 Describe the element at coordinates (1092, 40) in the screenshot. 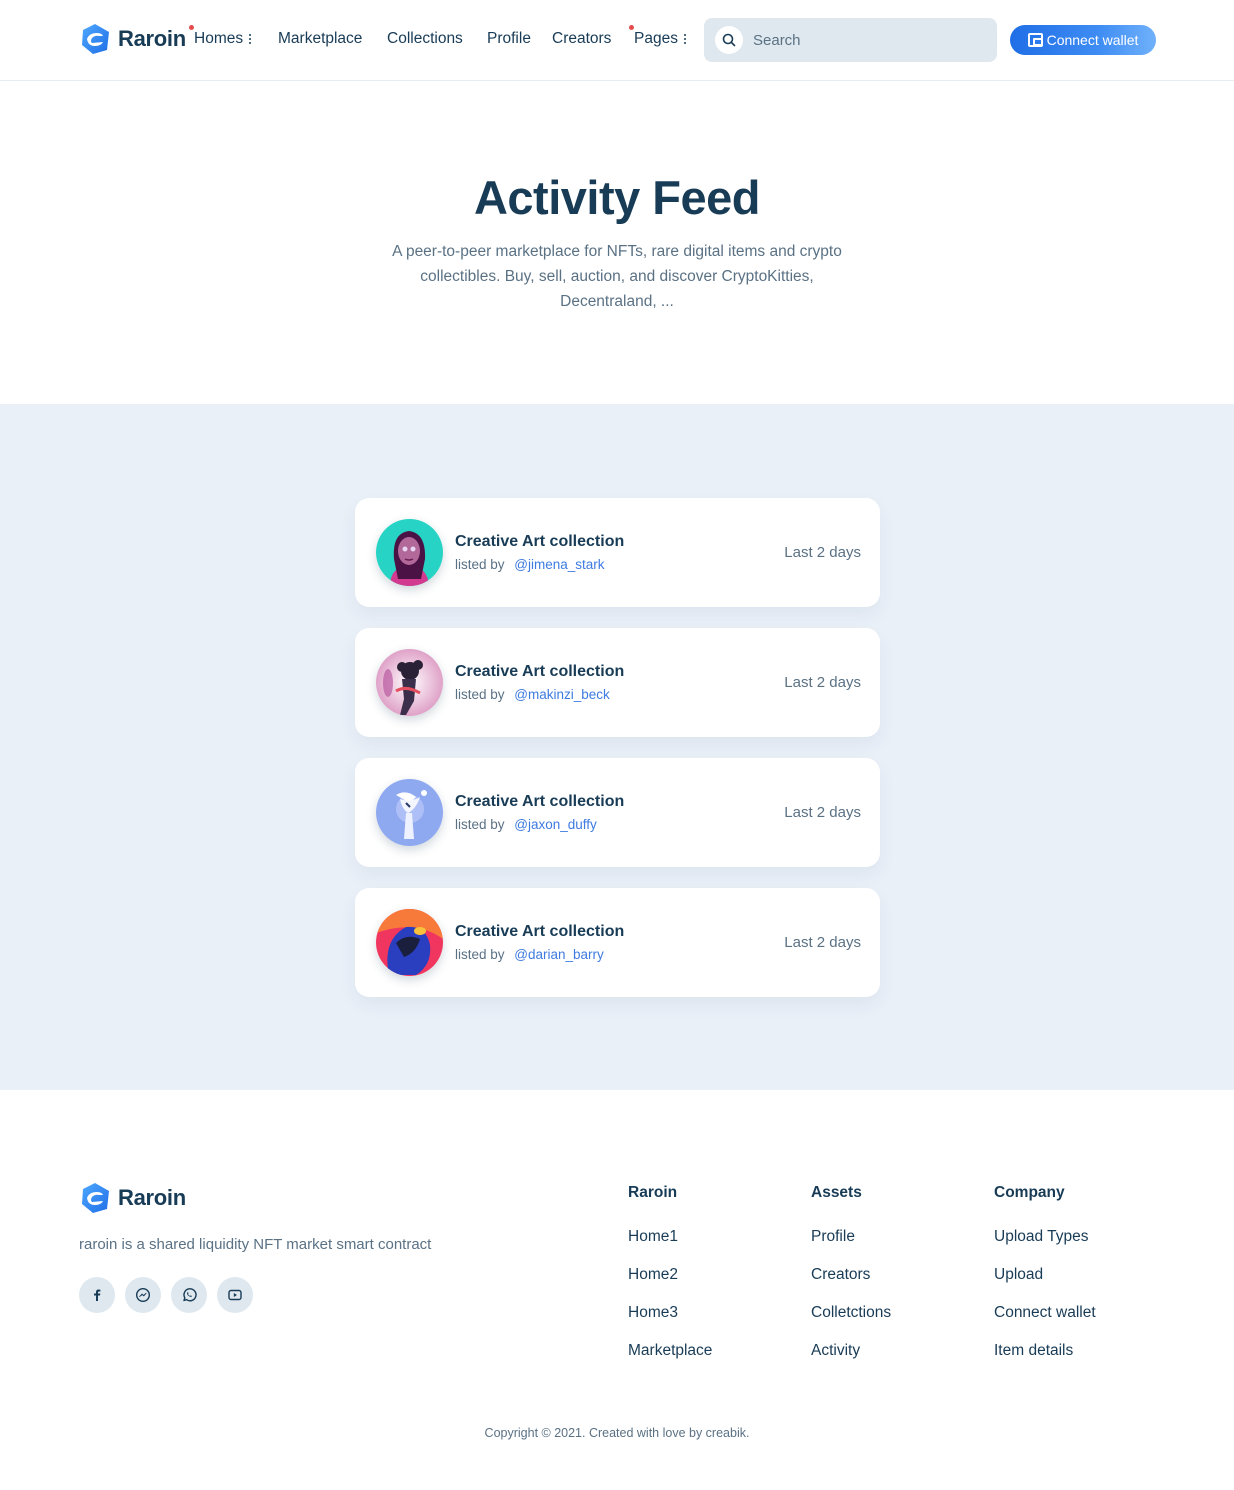

I see `connect-wallet-label: Connect wallet` at that location.